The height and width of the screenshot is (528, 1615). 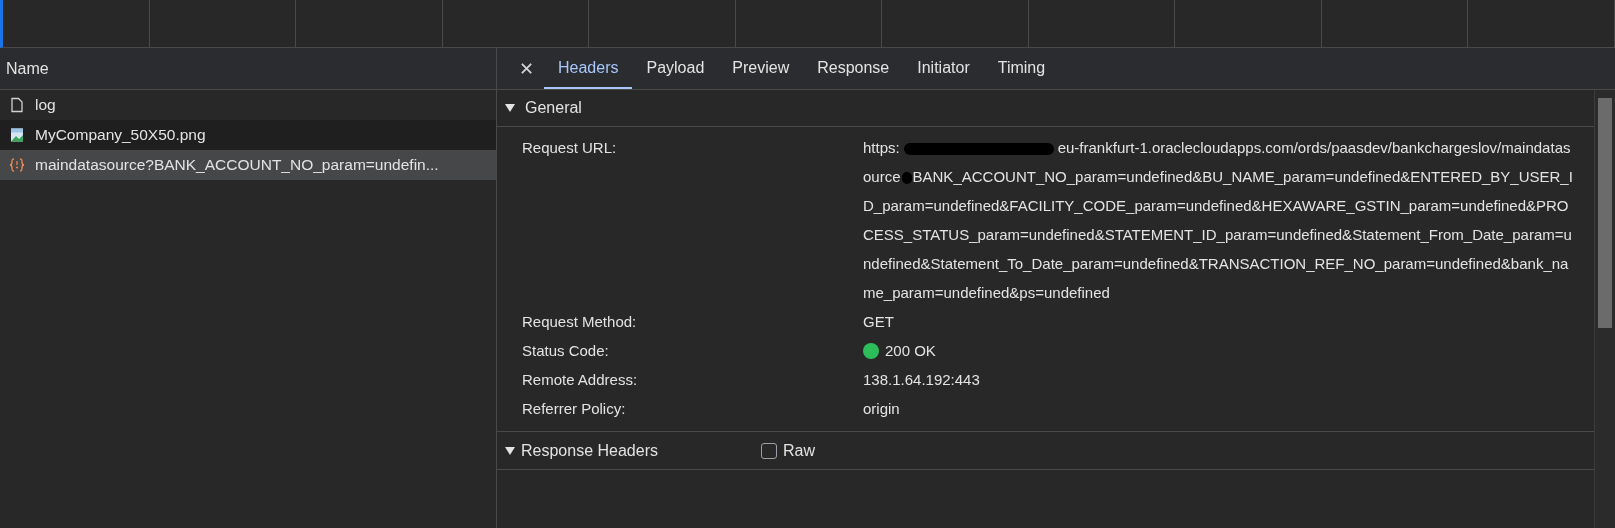 I want to click on header-name: Remote Address:, so click(x=580, y=380).